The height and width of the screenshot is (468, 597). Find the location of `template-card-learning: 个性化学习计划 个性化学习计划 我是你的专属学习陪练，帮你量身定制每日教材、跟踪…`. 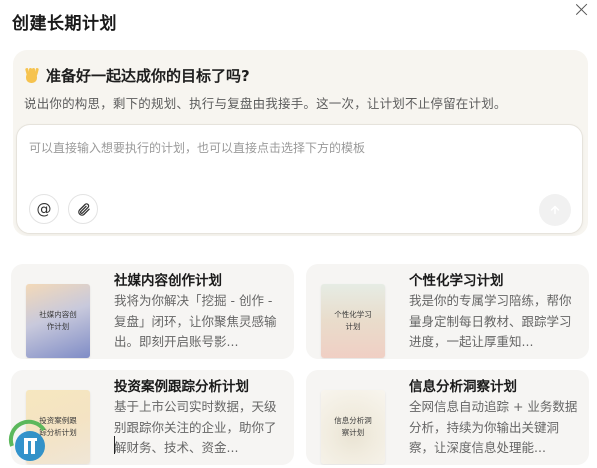

template-card-learning: 个性化学习计划 个性化学习计划 我是你的专属学习陪练，帮你量身定制每日教材、跟踪… is located at coordinates (447, 311).